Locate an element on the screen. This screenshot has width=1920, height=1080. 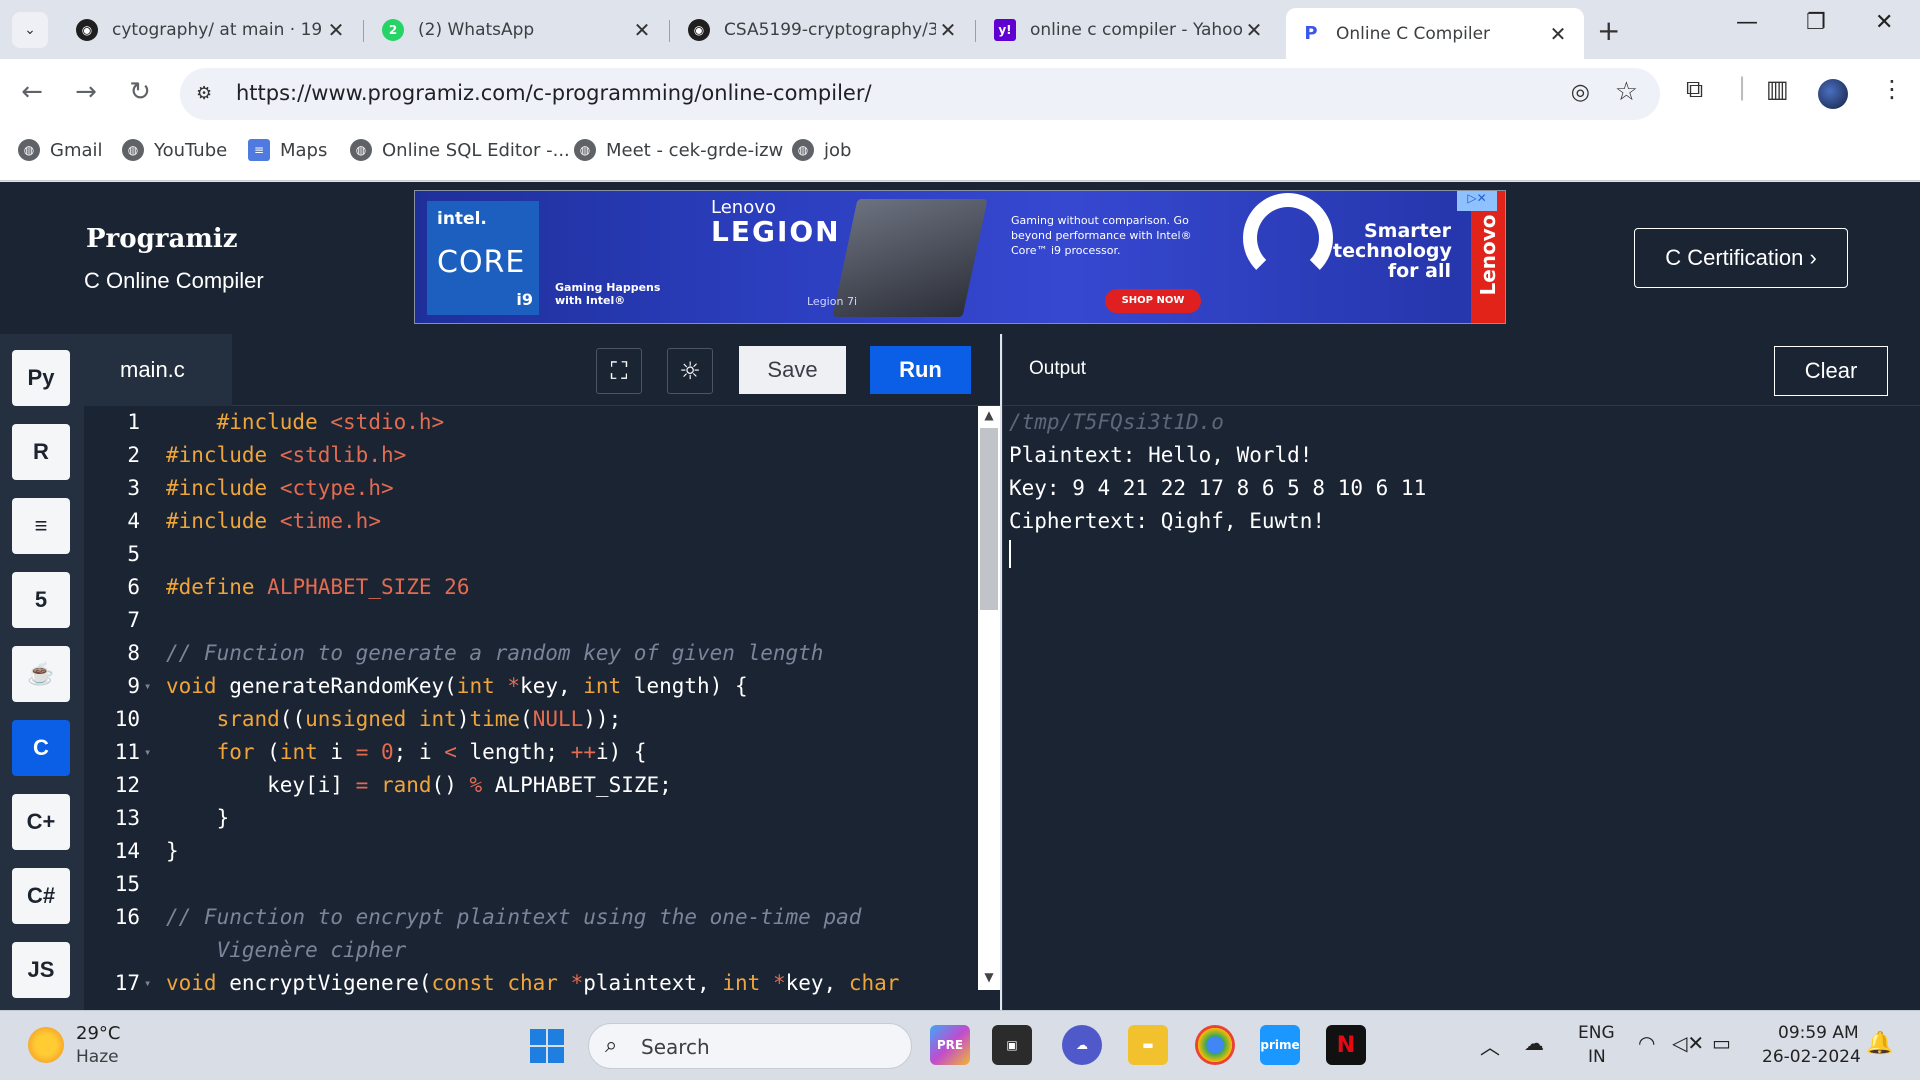
code-line: 11 ▾ for (int i = 0; i < length; ++i) { is located at coordinates (534, 752).